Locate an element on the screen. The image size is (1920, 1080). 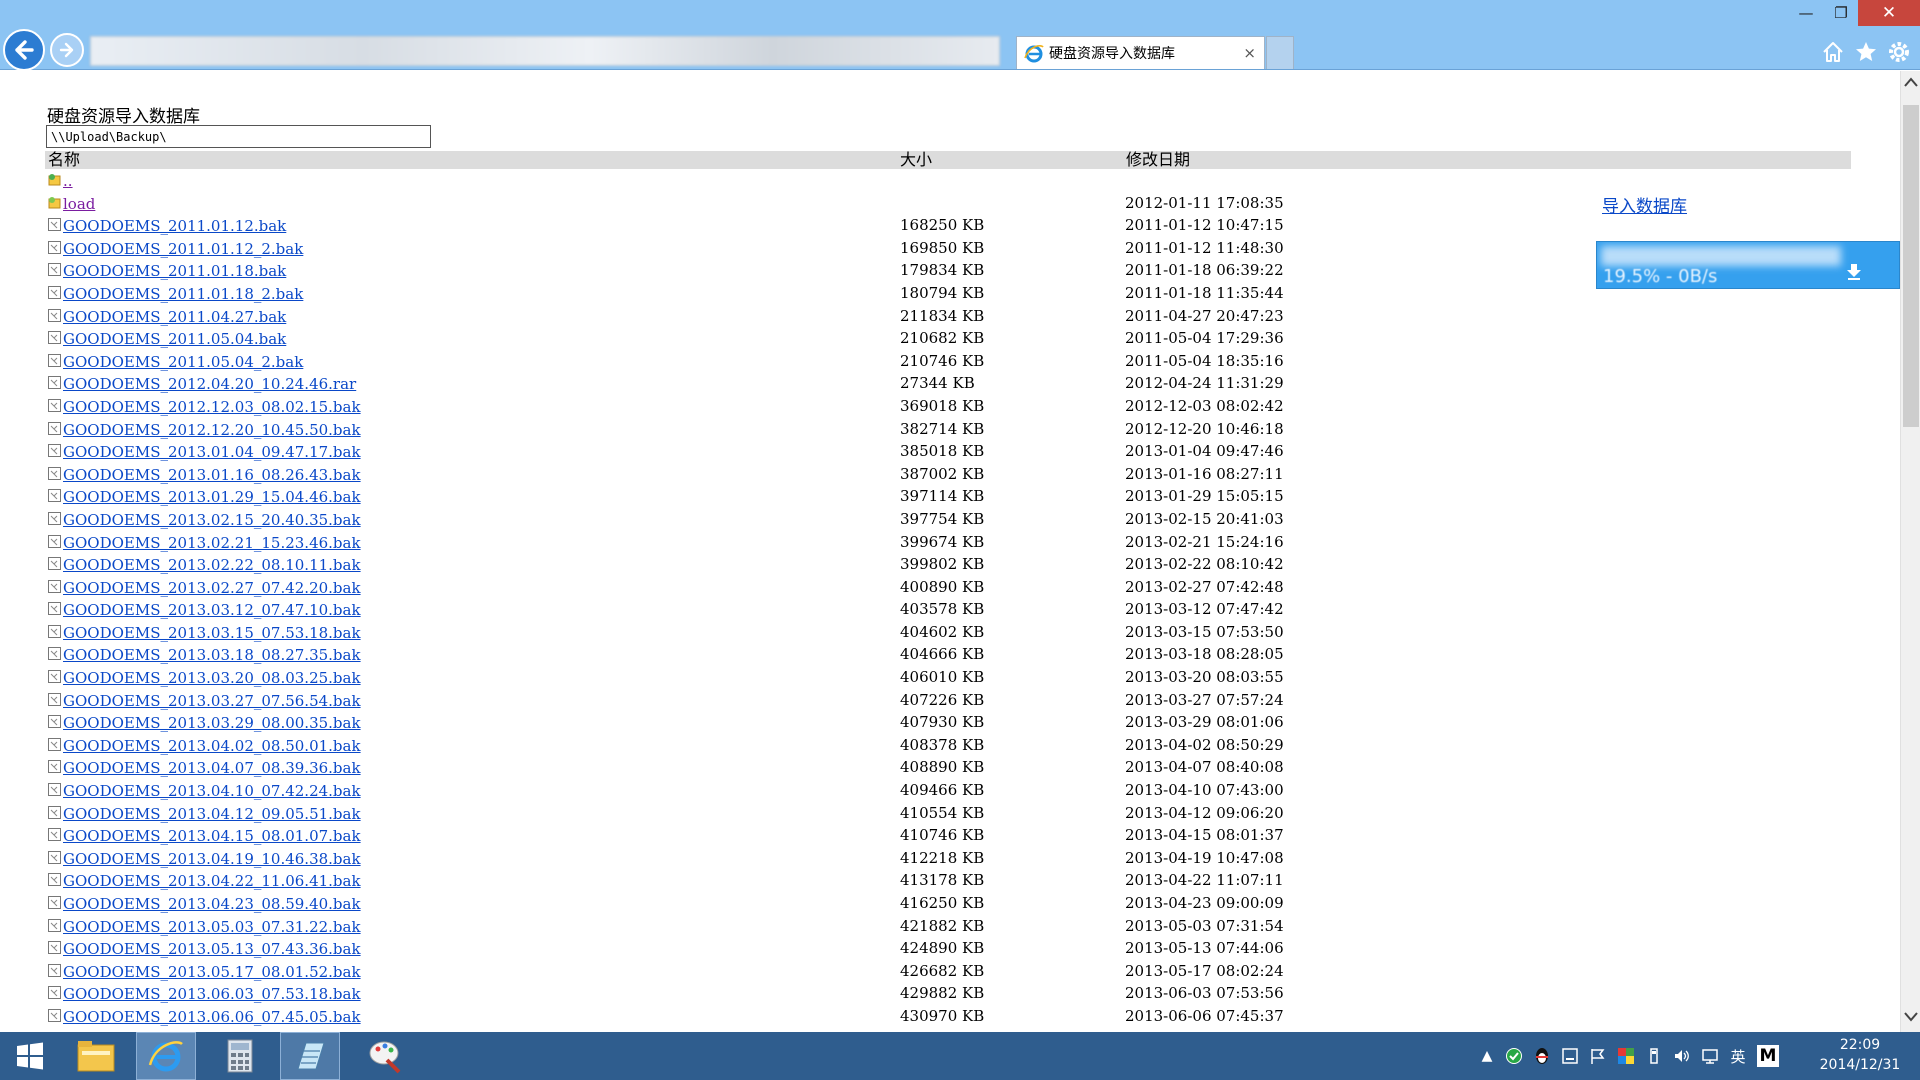
parent-directory-link: .. is located at coordinates (68, 181).